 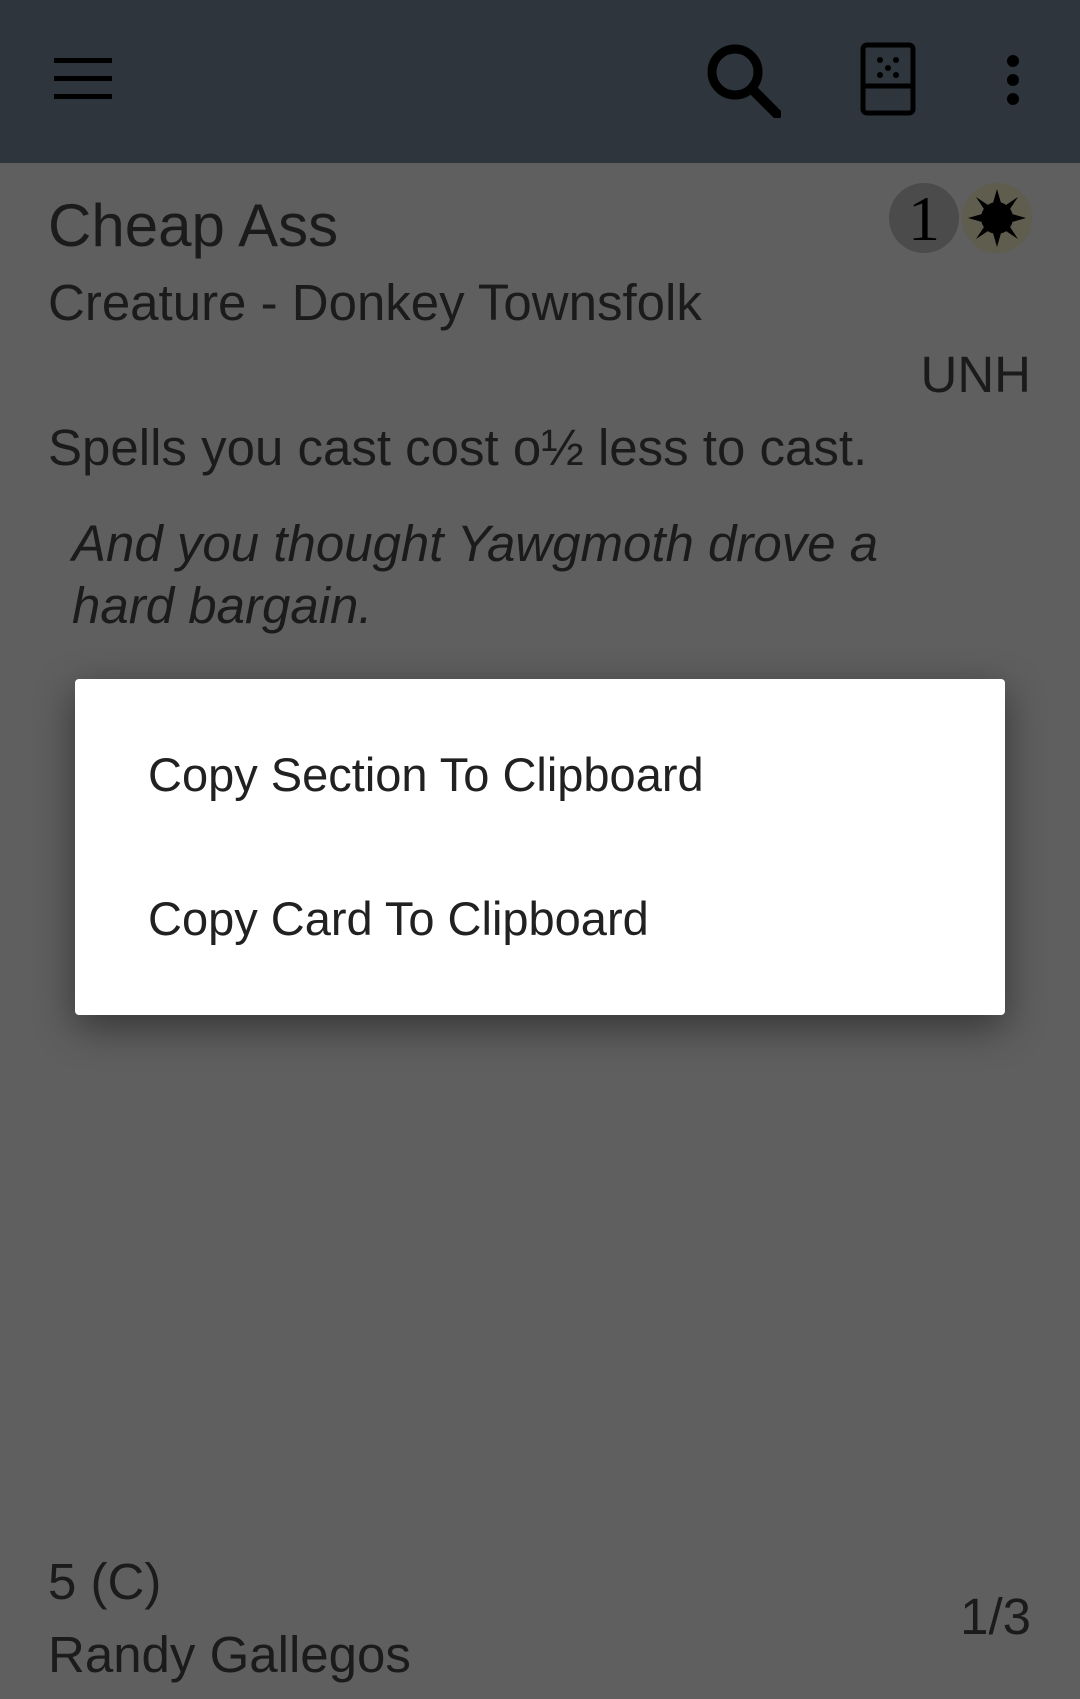 What do you see at coordinates (458, 447) in the screenshot?
I see `rules-text: Spells you cast cost o½ less to cast.` at bounding box center [458, 447].